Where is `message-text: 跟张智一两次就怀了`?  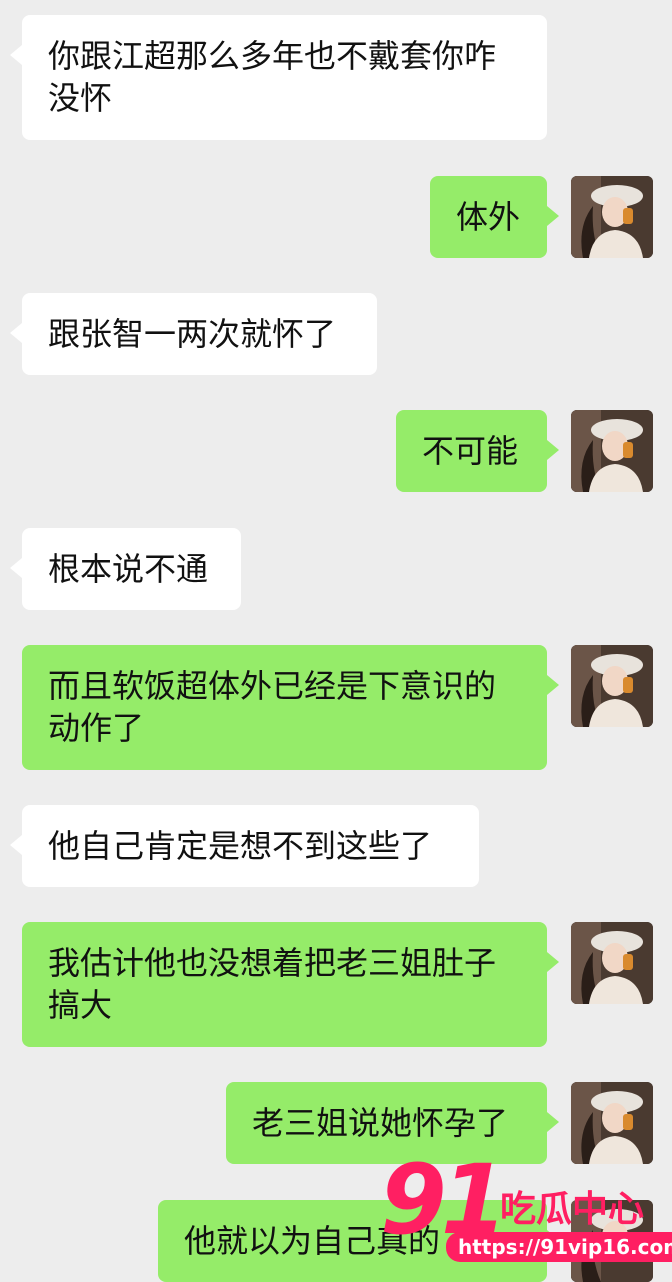 message-text: 跟张智一两次就怀了 is located at coordinates (192, 334).